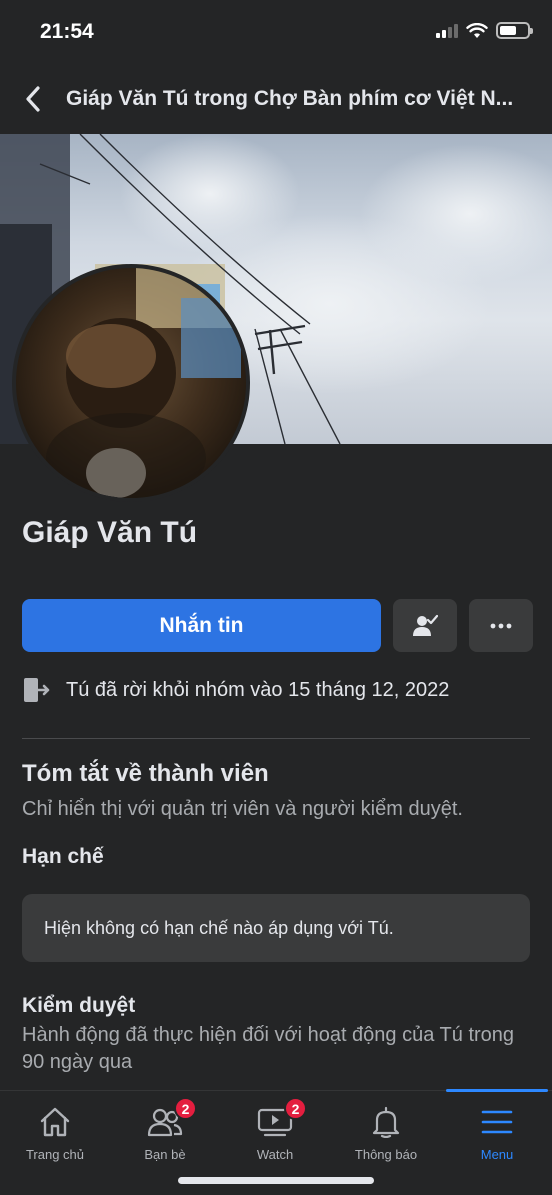  What do you see at coordinates (497, 1154) in the screenshot?
I see `nav-label-menu: Menu` at bounding box center [497, 1154].